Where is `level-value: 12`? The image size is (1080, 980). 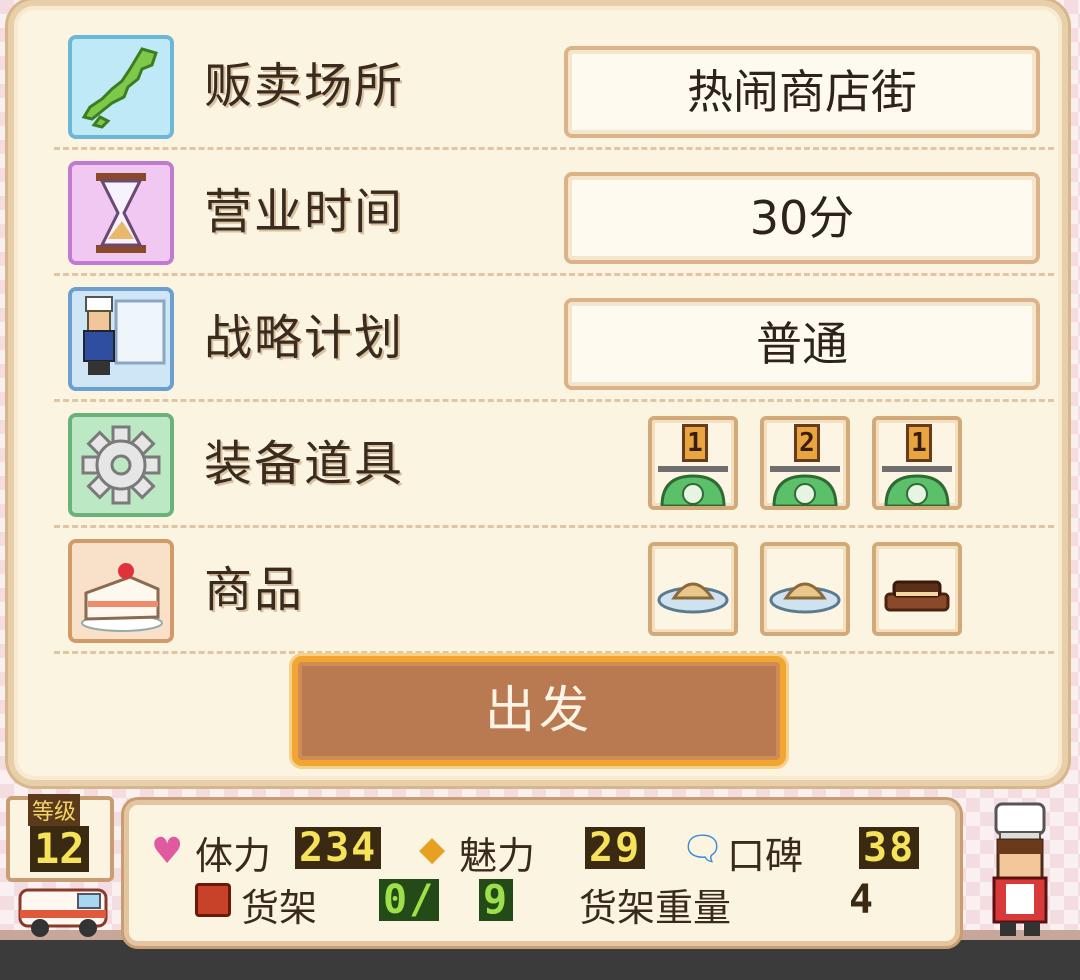
level-value: 12 is located at coordinates (59, 849).